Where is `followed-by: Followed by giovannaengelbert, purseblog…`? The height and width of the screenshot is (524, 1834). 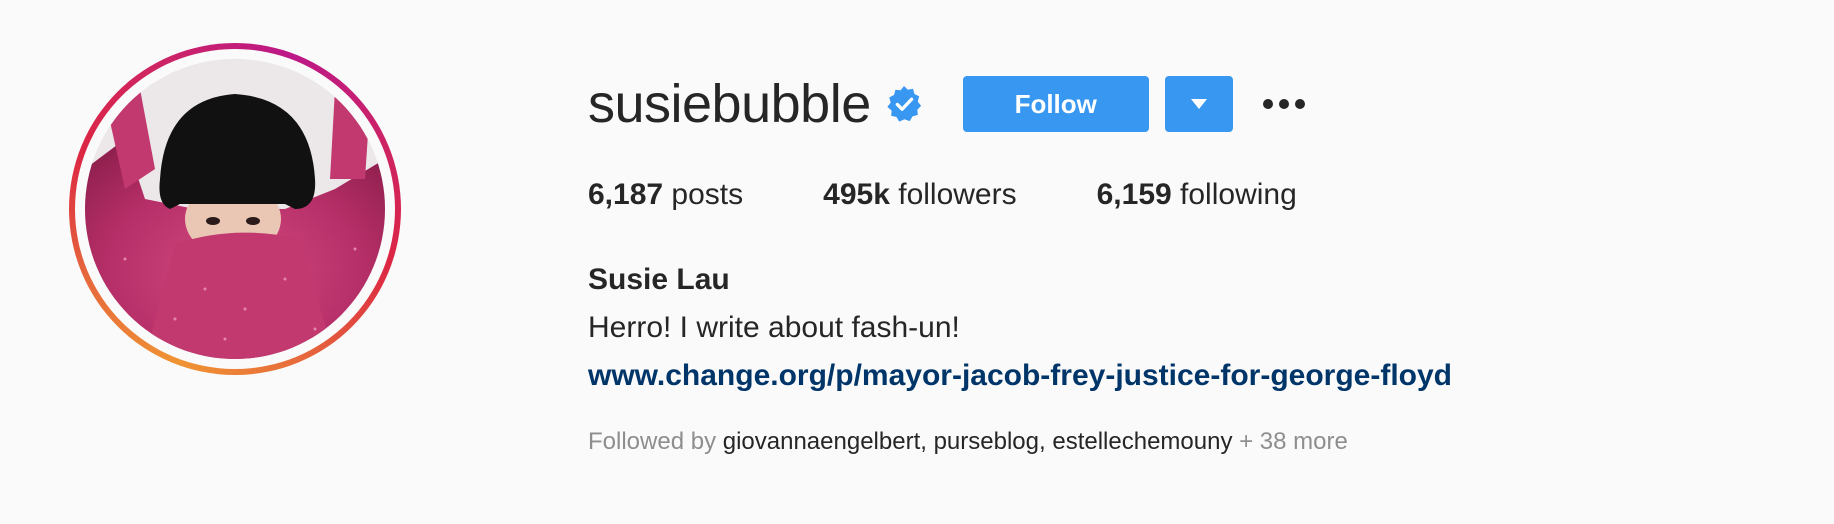
followed-by: Followed by giovannaengelbert, purseblog… is located at coordinates (968, 441).